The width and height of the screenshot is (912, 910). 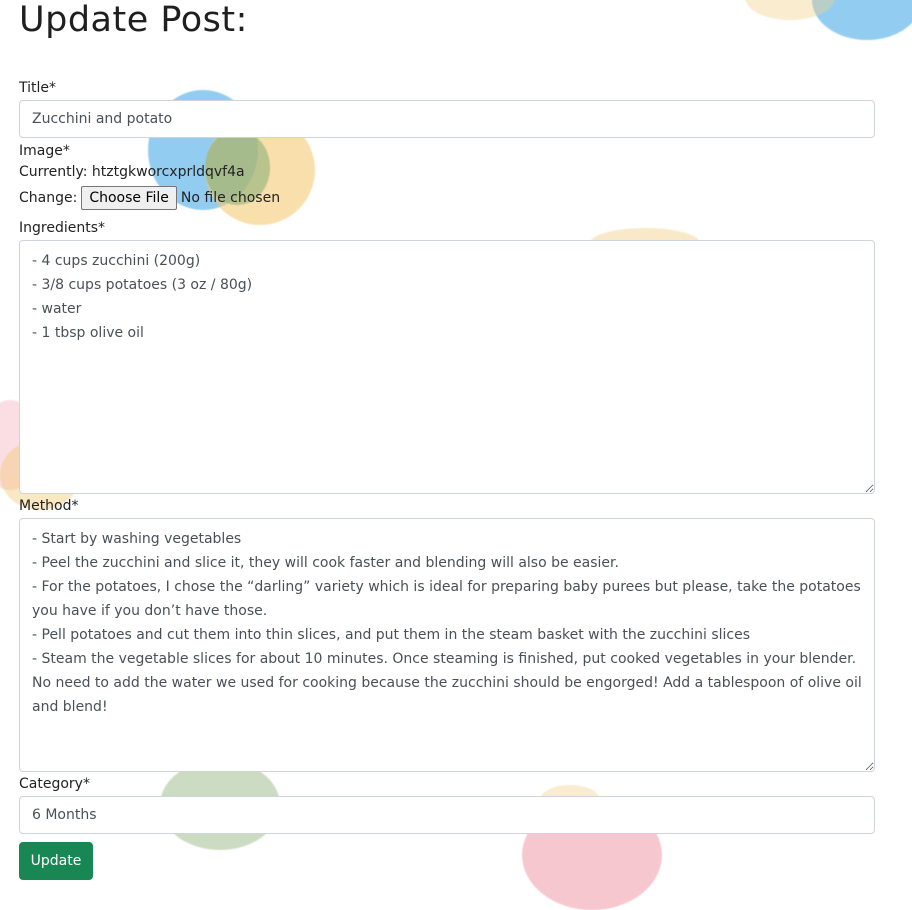 What do you see at coordinates (447, 119) in the screenshot?
I see `title-input` at bounding box center [447, 119].